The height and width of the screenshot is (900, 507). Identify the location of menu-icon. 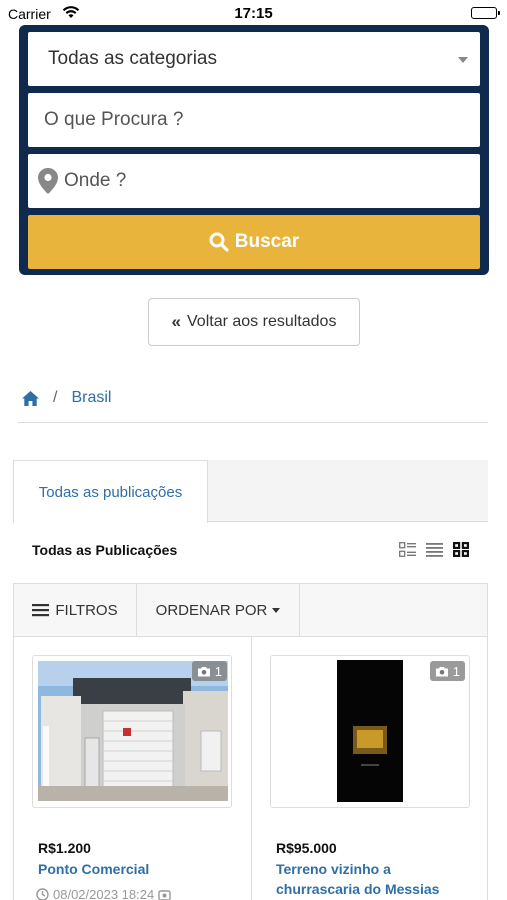
(41, 609).